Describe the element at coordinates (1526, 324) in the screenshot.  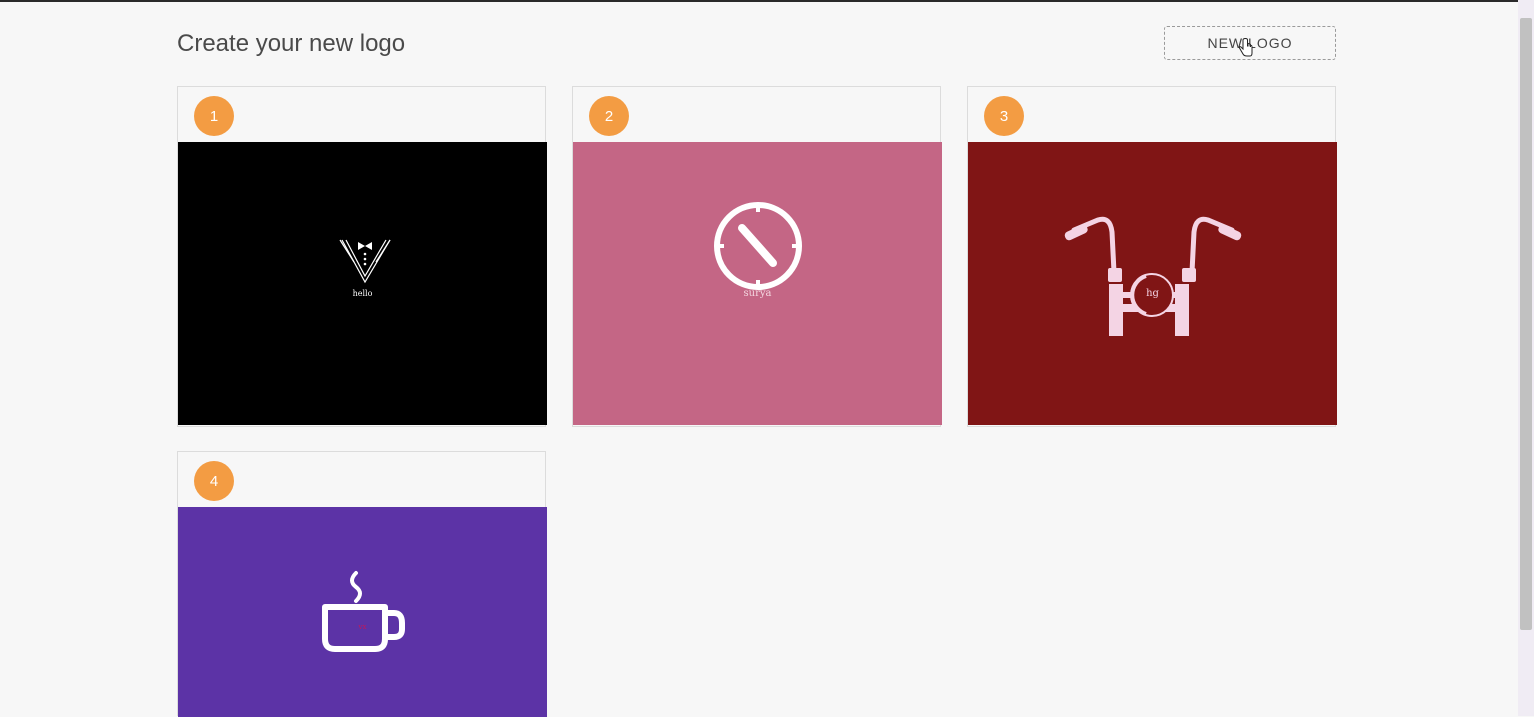
I see `scrollbar-thumb` at that location.